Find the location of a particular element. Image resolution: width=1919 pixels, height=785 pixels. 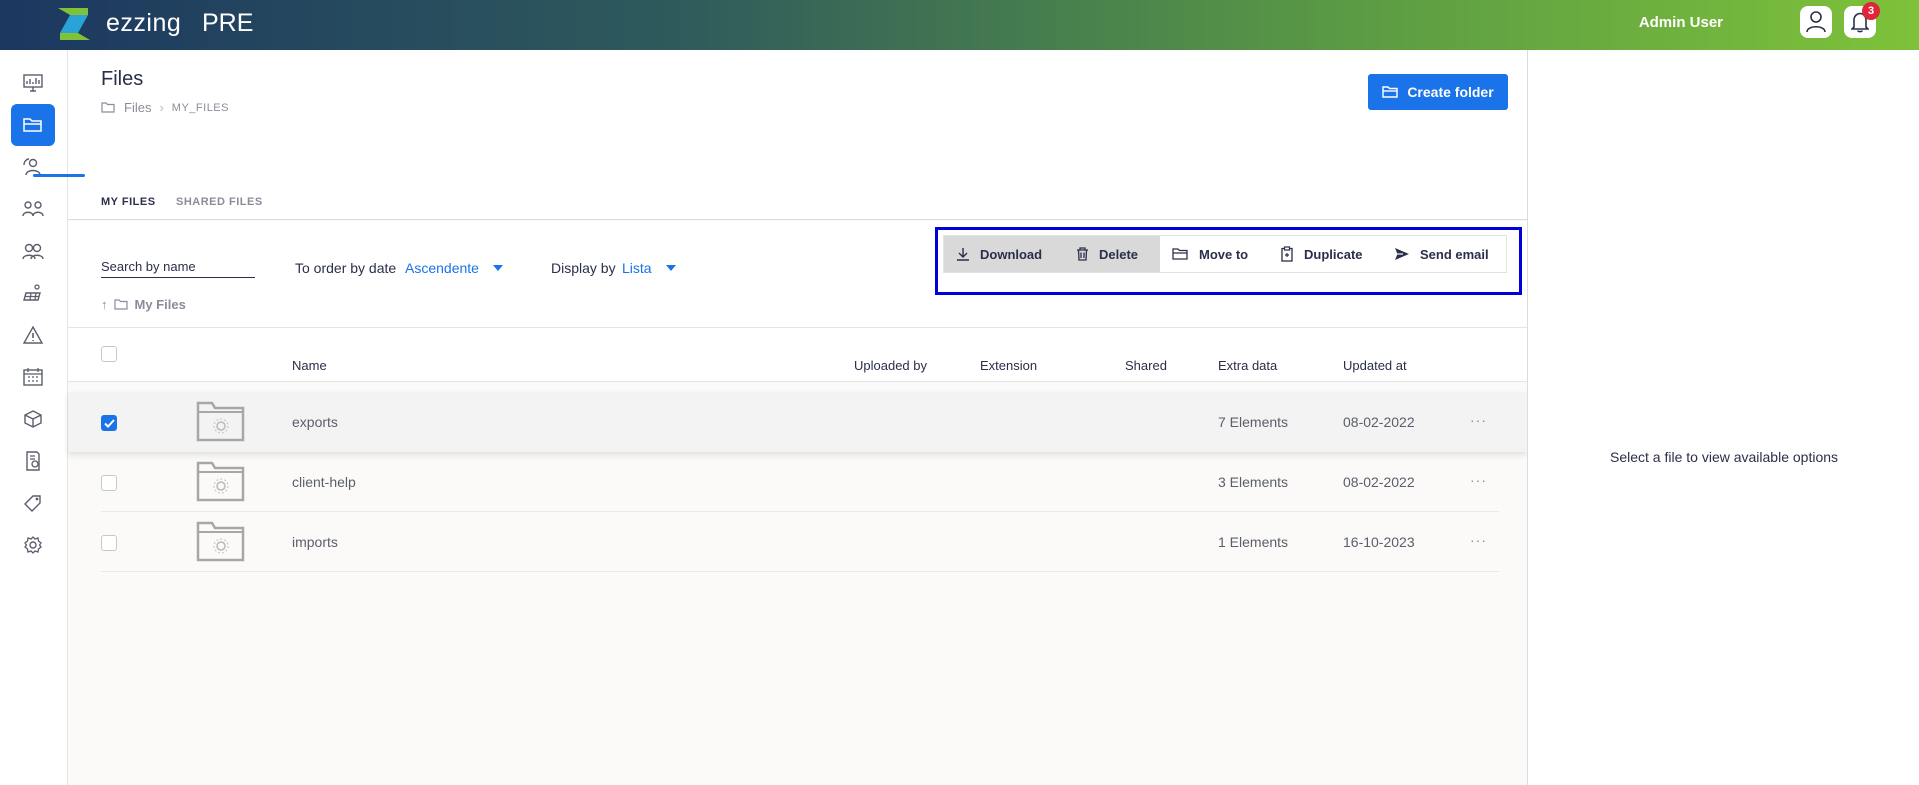

sidebar-item-users-refresh is located at coordinates (33, 167).